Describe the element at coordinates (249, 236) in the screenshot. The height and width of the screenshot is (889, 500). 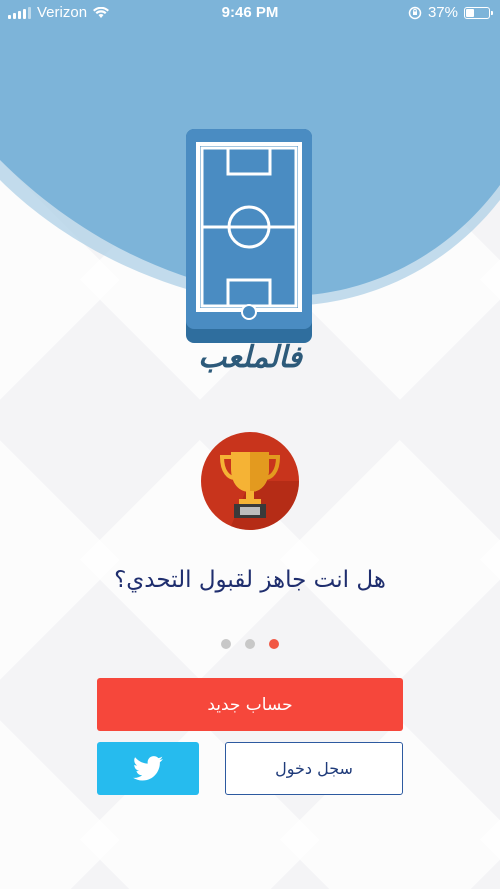
I see `app-logo-icon` at that location.